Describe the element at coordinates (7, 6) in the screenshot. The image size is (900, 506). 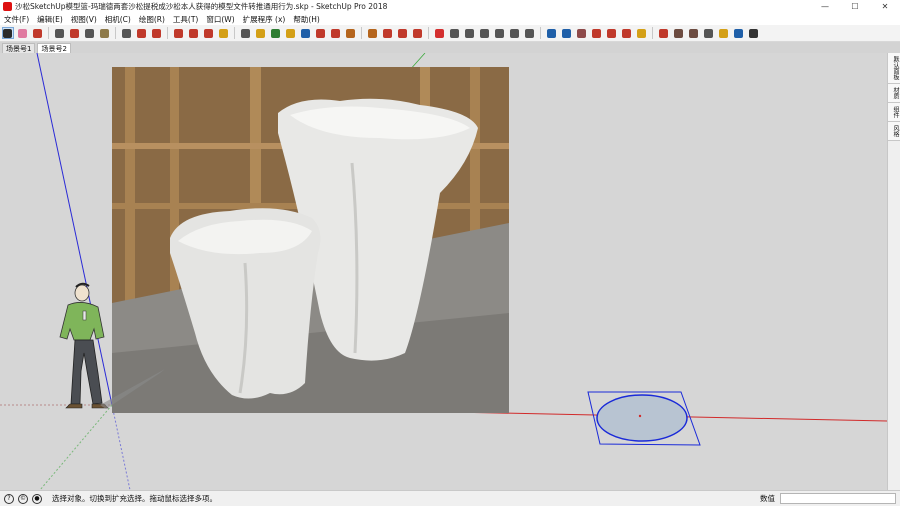
I see `sketchup-logo-icon` at that location.